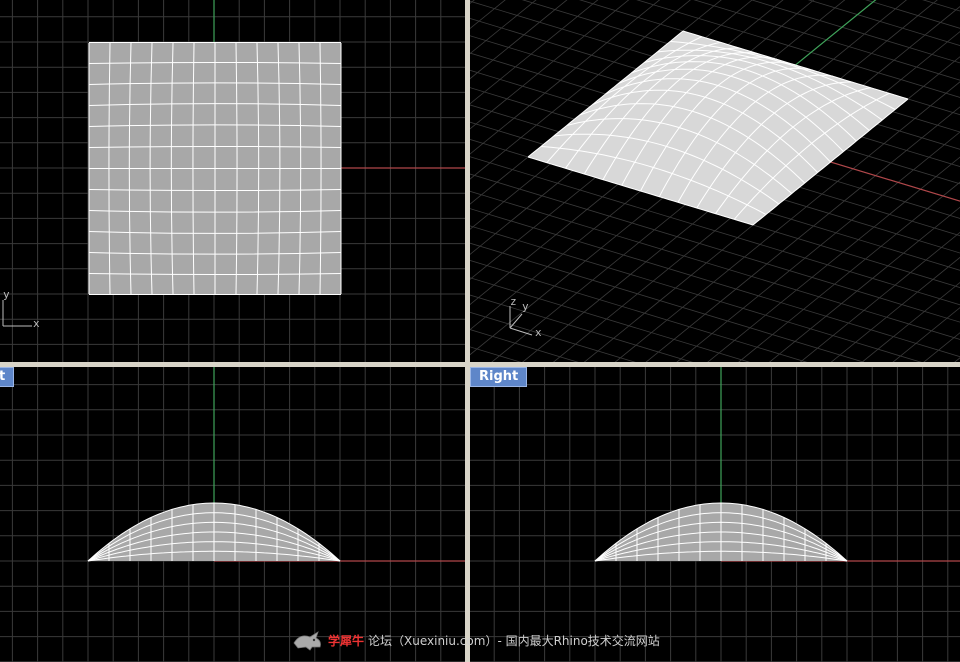 This screenshot has height=662, width=960. I want to click on watermark-brand: 学犀牛, so click(346, 640).